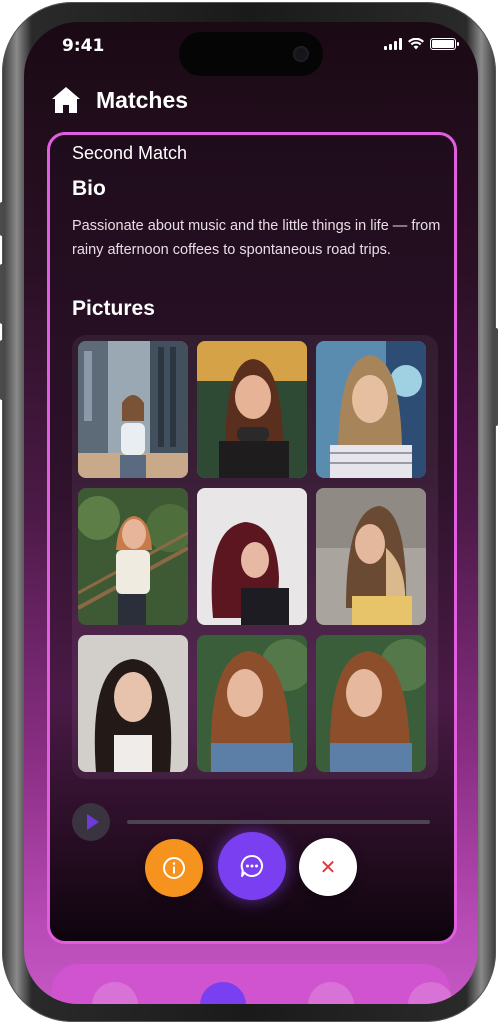 The image size is (499, 1024). I want to click on info-icon, so click(174, 868).